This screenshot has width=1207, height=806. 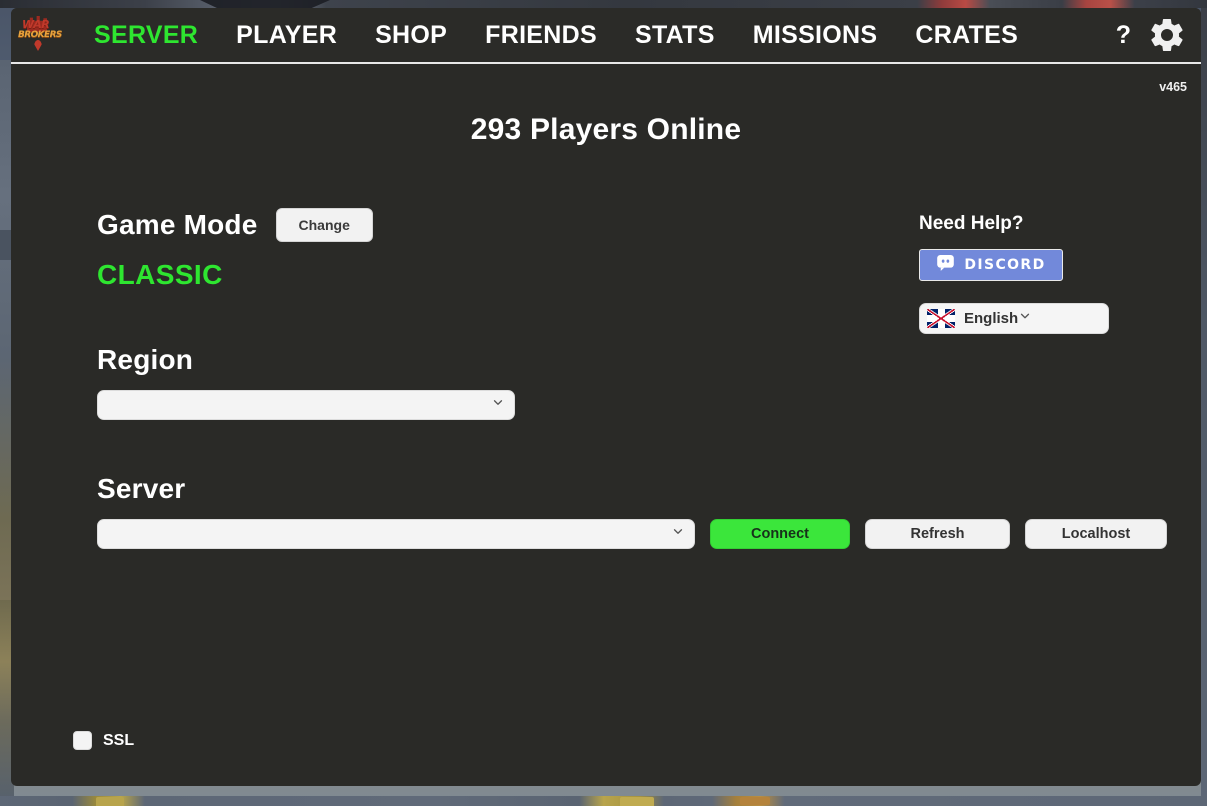 What do you see at coordinates (541, 35) in the screenshot?
I see `nav-item-friends: FRIENDS` at bounding box center [541, 35].